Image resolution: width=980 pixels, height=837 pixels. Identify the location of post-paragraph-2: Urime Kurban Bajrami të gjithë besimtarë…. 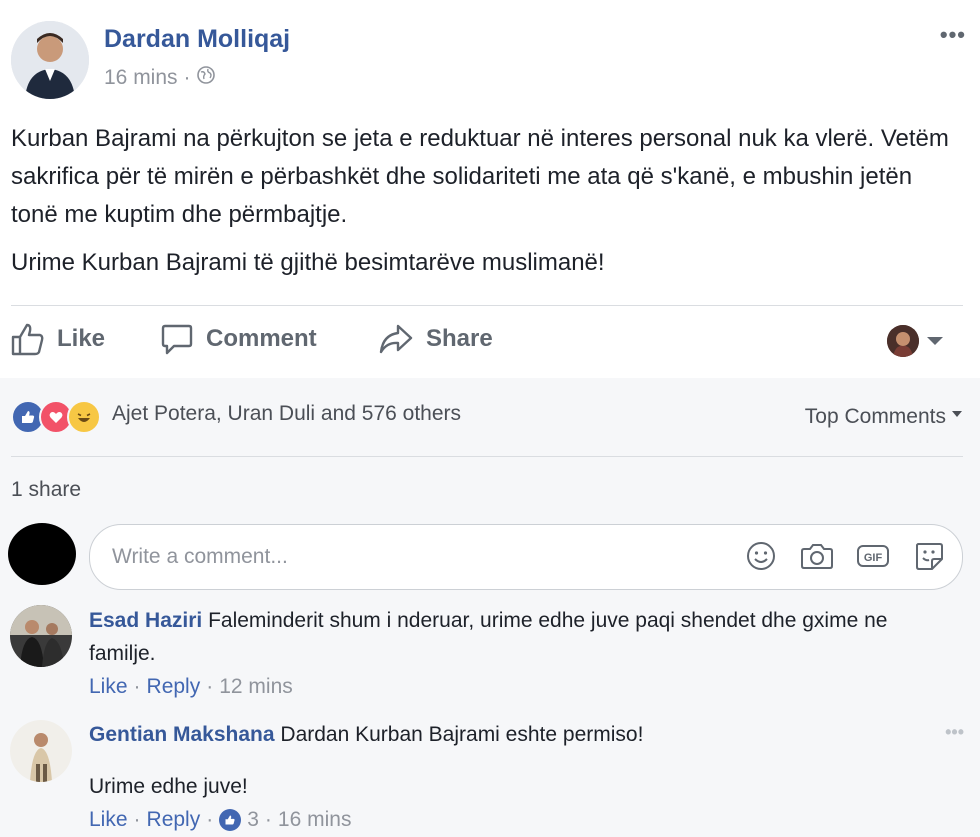
(308, 262).